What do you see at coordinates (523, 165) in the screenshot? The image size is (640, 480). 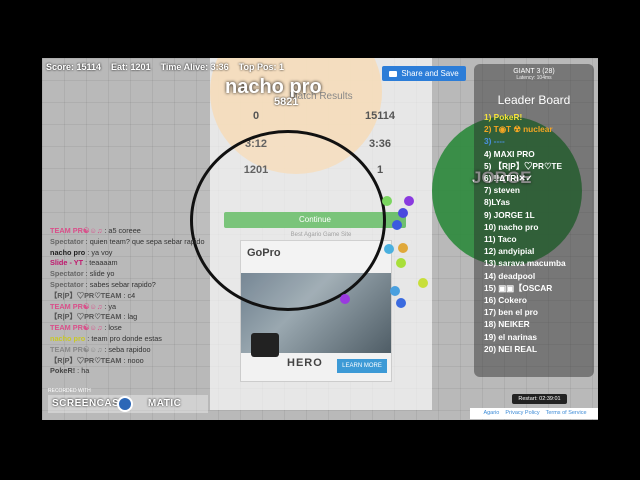 I see `leaderboard-row: 5) 【R|P】♡PR♡TE` at bounding box center [523, 165].